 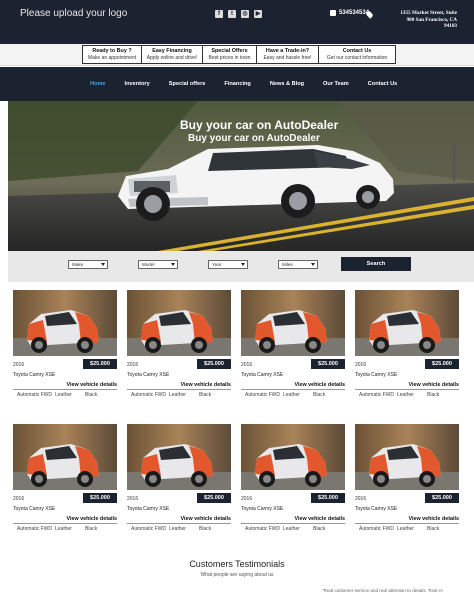 I want to click on make-select-value: Make, so click(x=78, y=264).